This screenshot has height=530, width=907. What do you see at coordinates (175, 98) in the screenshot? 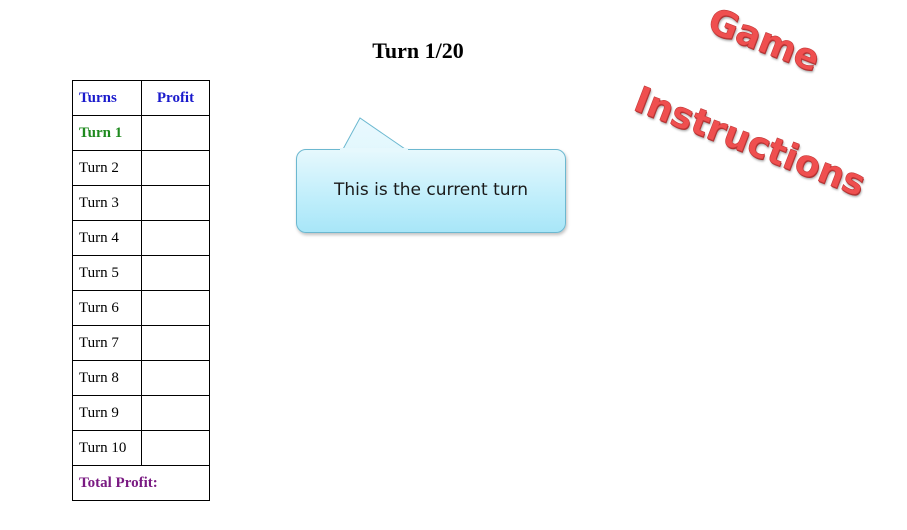
I see `header-profit: Profit` at bounding box center [175, 98].